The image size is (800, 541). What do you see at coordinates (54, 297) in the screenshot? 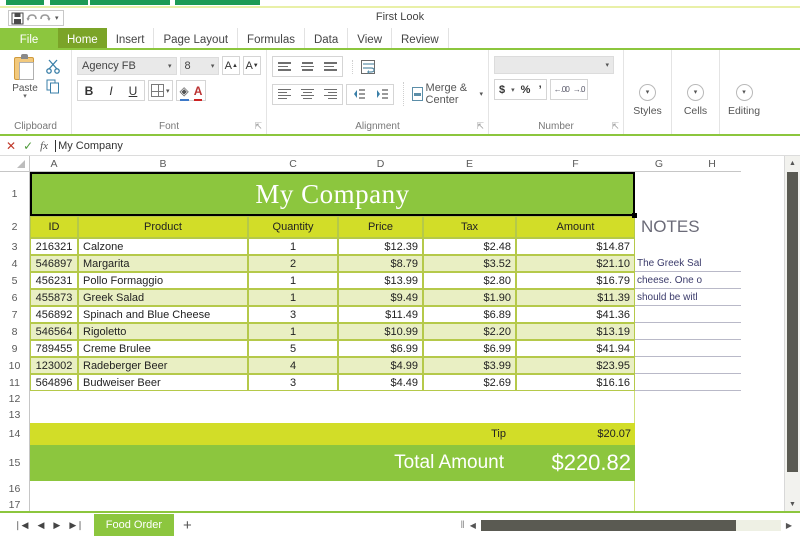
I see `cell-id: 455873` at bounding box center [54, 297].